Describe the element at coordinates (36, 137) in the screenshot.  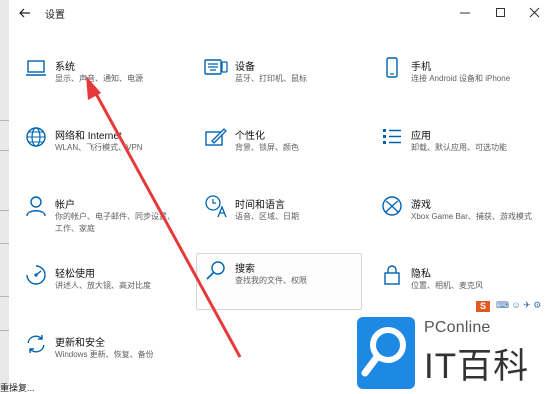
I see `globe-icon` at that location.